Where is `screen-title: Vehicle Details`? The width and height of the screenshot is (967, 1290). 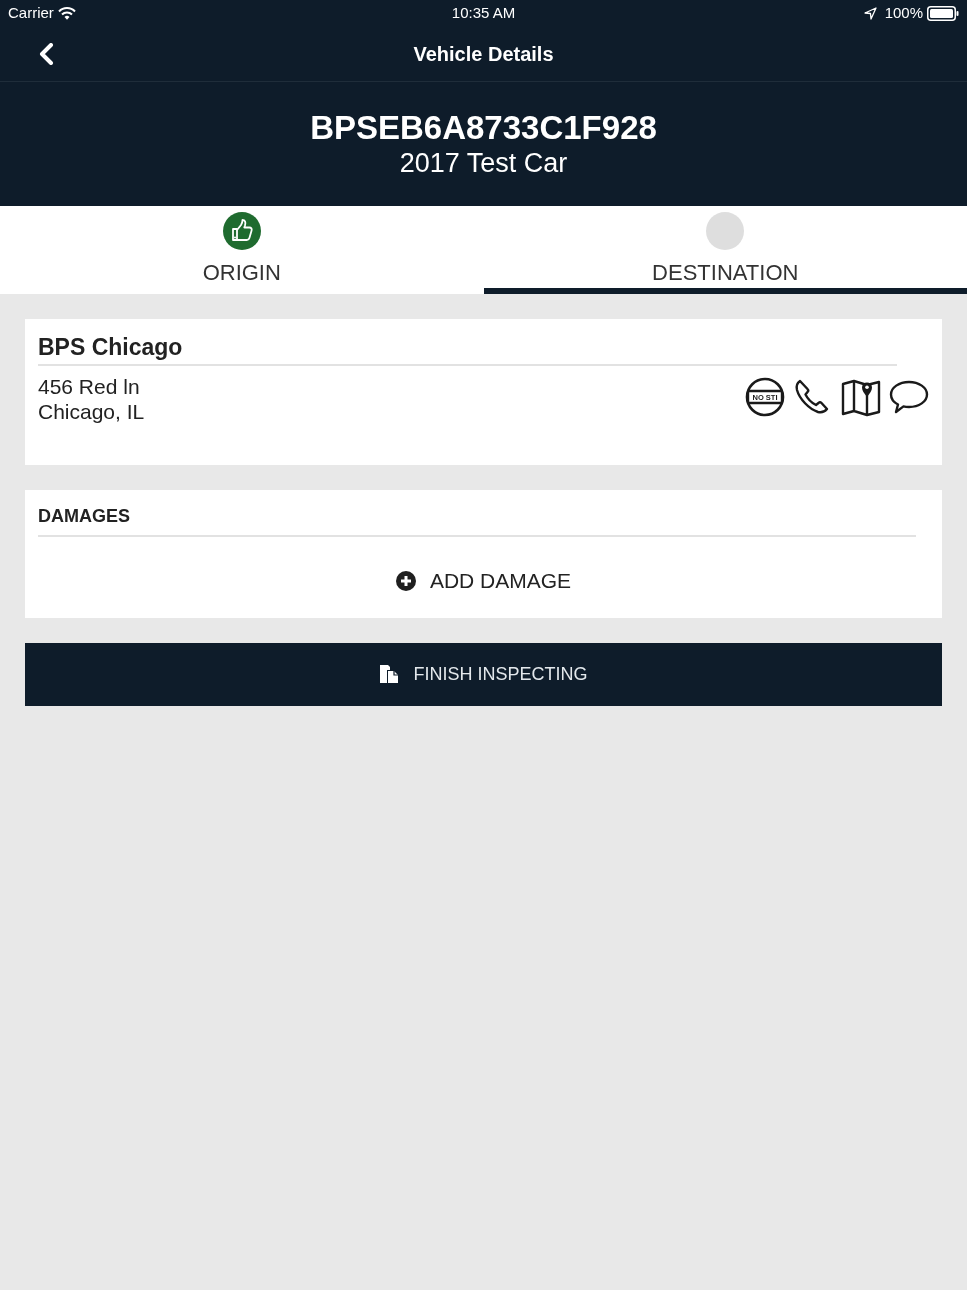 screen-title: Vehicle Details is located at coordinates (483, 54).